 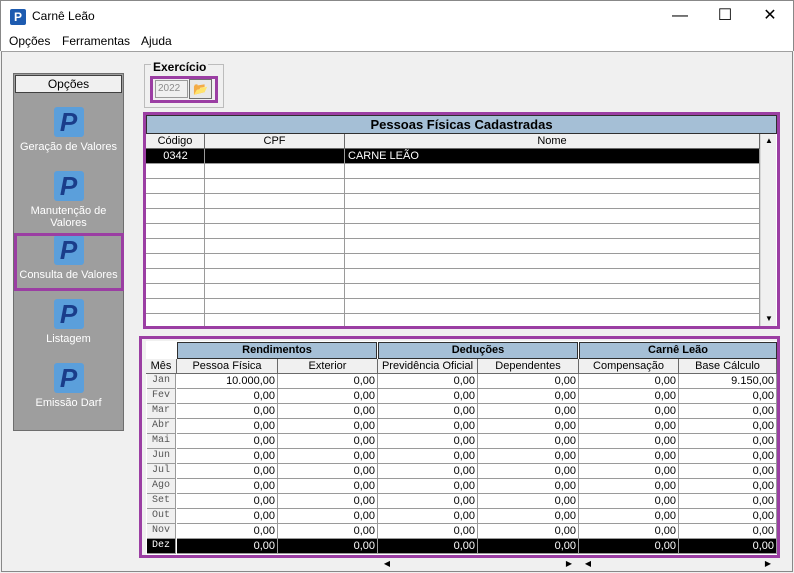 What do you see at coordinates (678, 563) in the screenshot?
I see `hscroll-carne-leao: ◀ ▶` at bounding box center [678, 563].